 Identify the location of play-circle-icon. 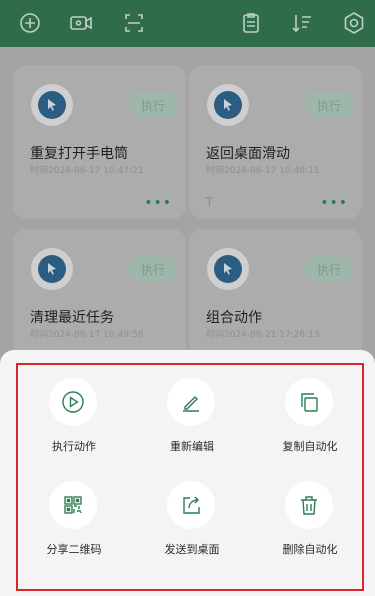
(73, 402).